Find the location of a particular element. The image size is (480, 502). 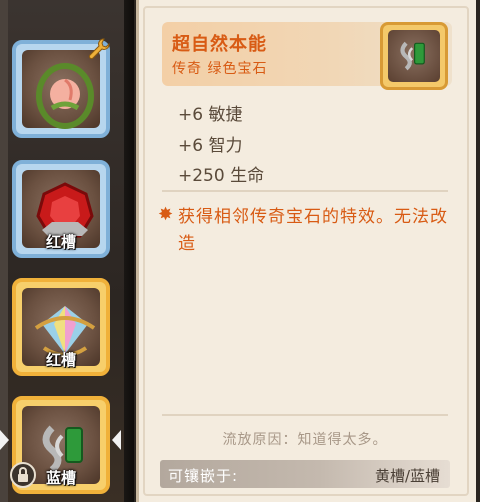

gem-name: 超自然本能 is located at coordinates (219, 44).